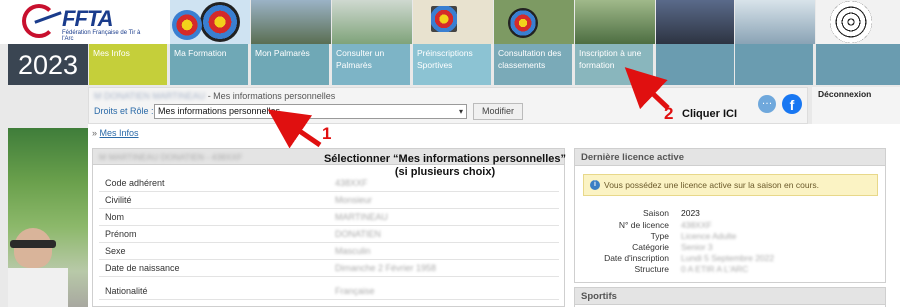 The image size is (900, 307). I want to click on step-1-number: 1, so click(327, 133).